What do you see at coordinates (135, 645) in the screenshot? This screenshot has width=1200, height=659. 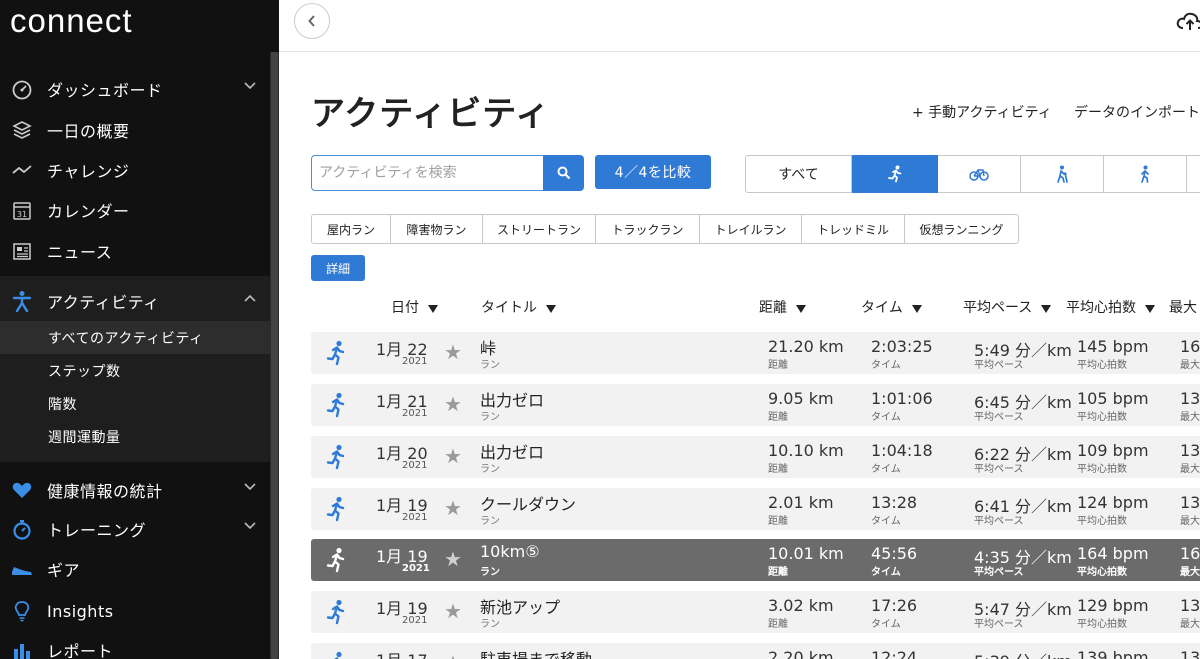 I see `sidebar-item-reports: レポート` at bounding box center [135, 645].